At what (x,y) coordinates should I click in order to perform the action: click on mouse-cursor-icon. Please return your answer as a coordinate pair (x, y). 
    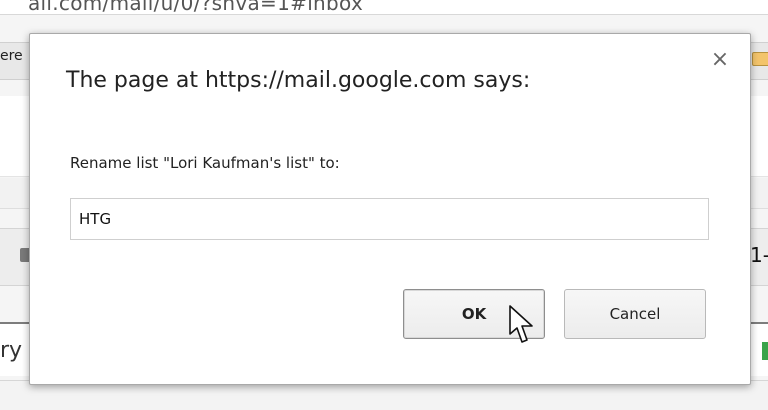
    Looking at the image, I should click on (521, 324).